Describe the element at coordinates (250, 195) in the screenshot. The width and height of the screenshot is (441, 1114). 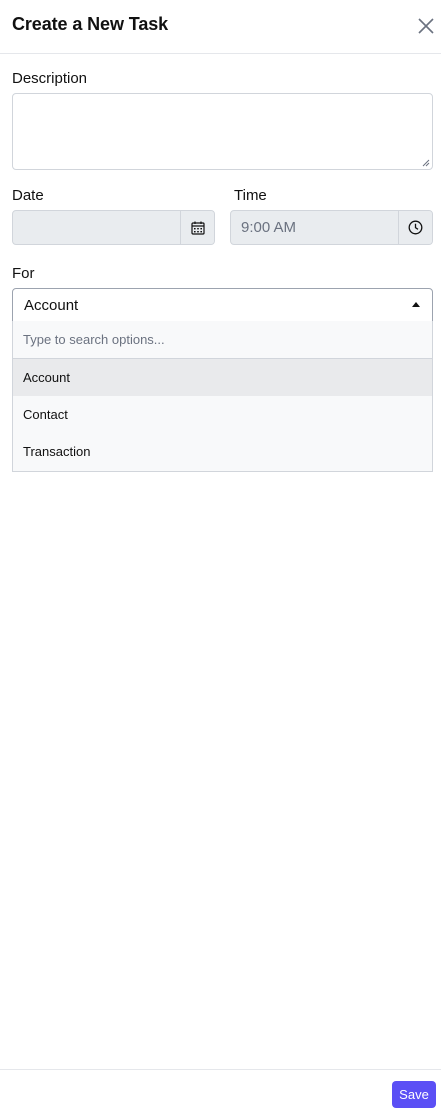
I see `time-label: Time` at that location.